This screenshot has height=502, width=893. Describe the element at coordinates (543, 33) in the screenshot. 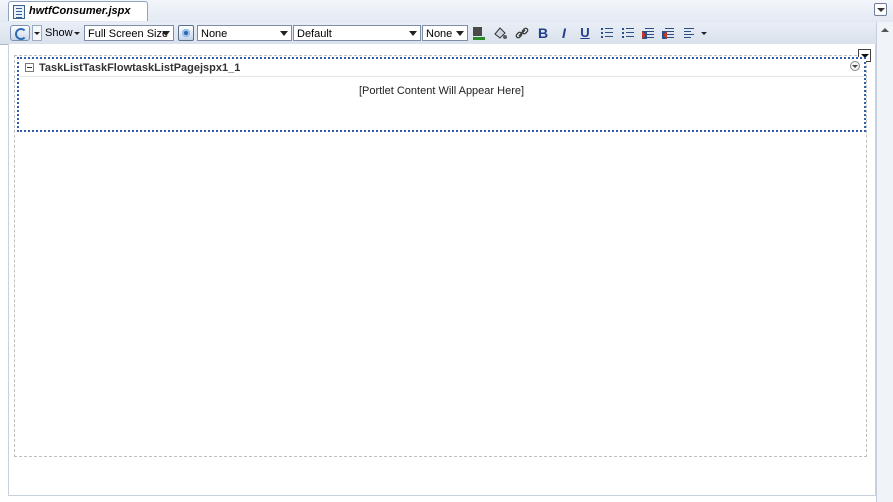

I see `bold-button: B` at that location.